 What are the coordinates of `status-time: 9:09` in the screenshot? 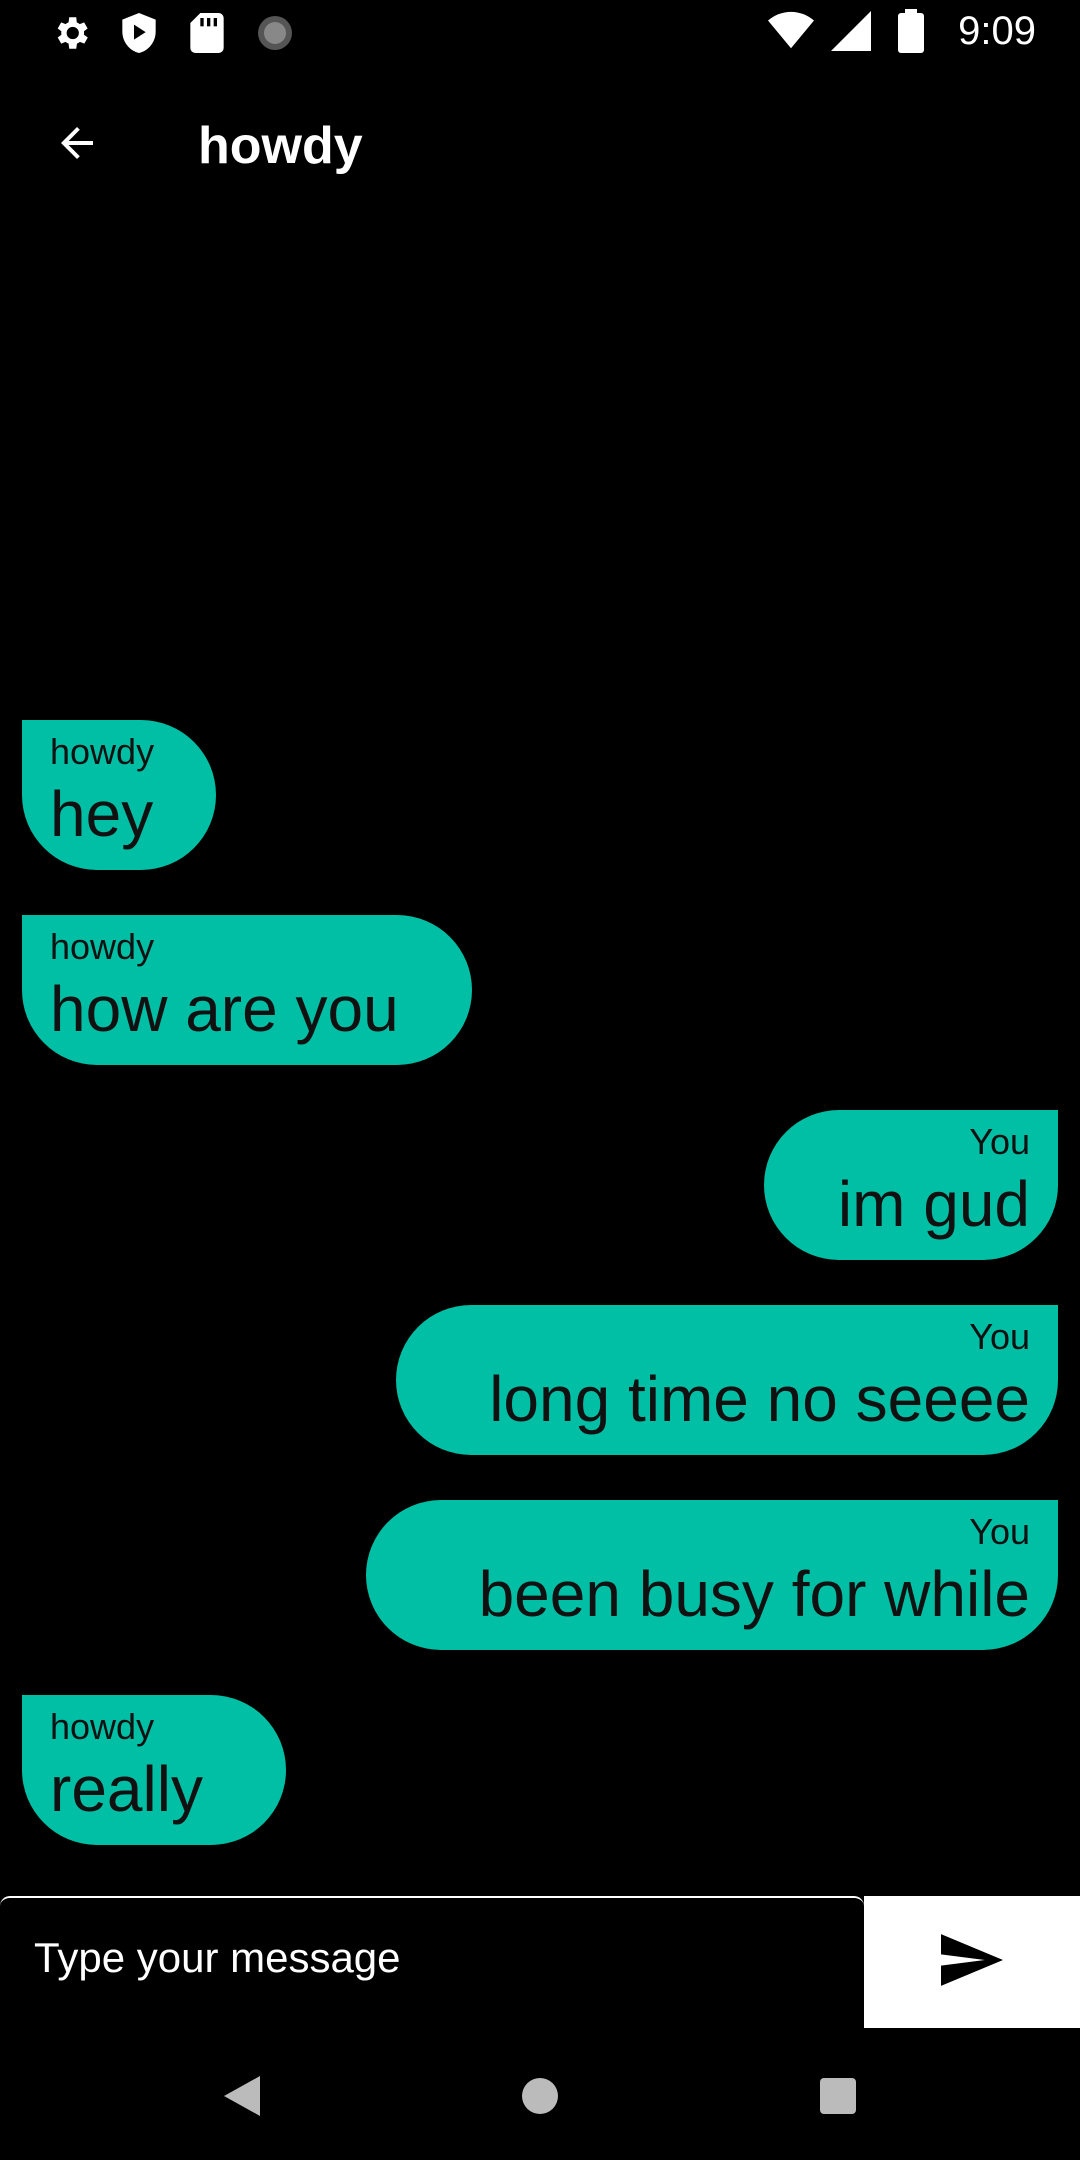 It's located at (997, 30).